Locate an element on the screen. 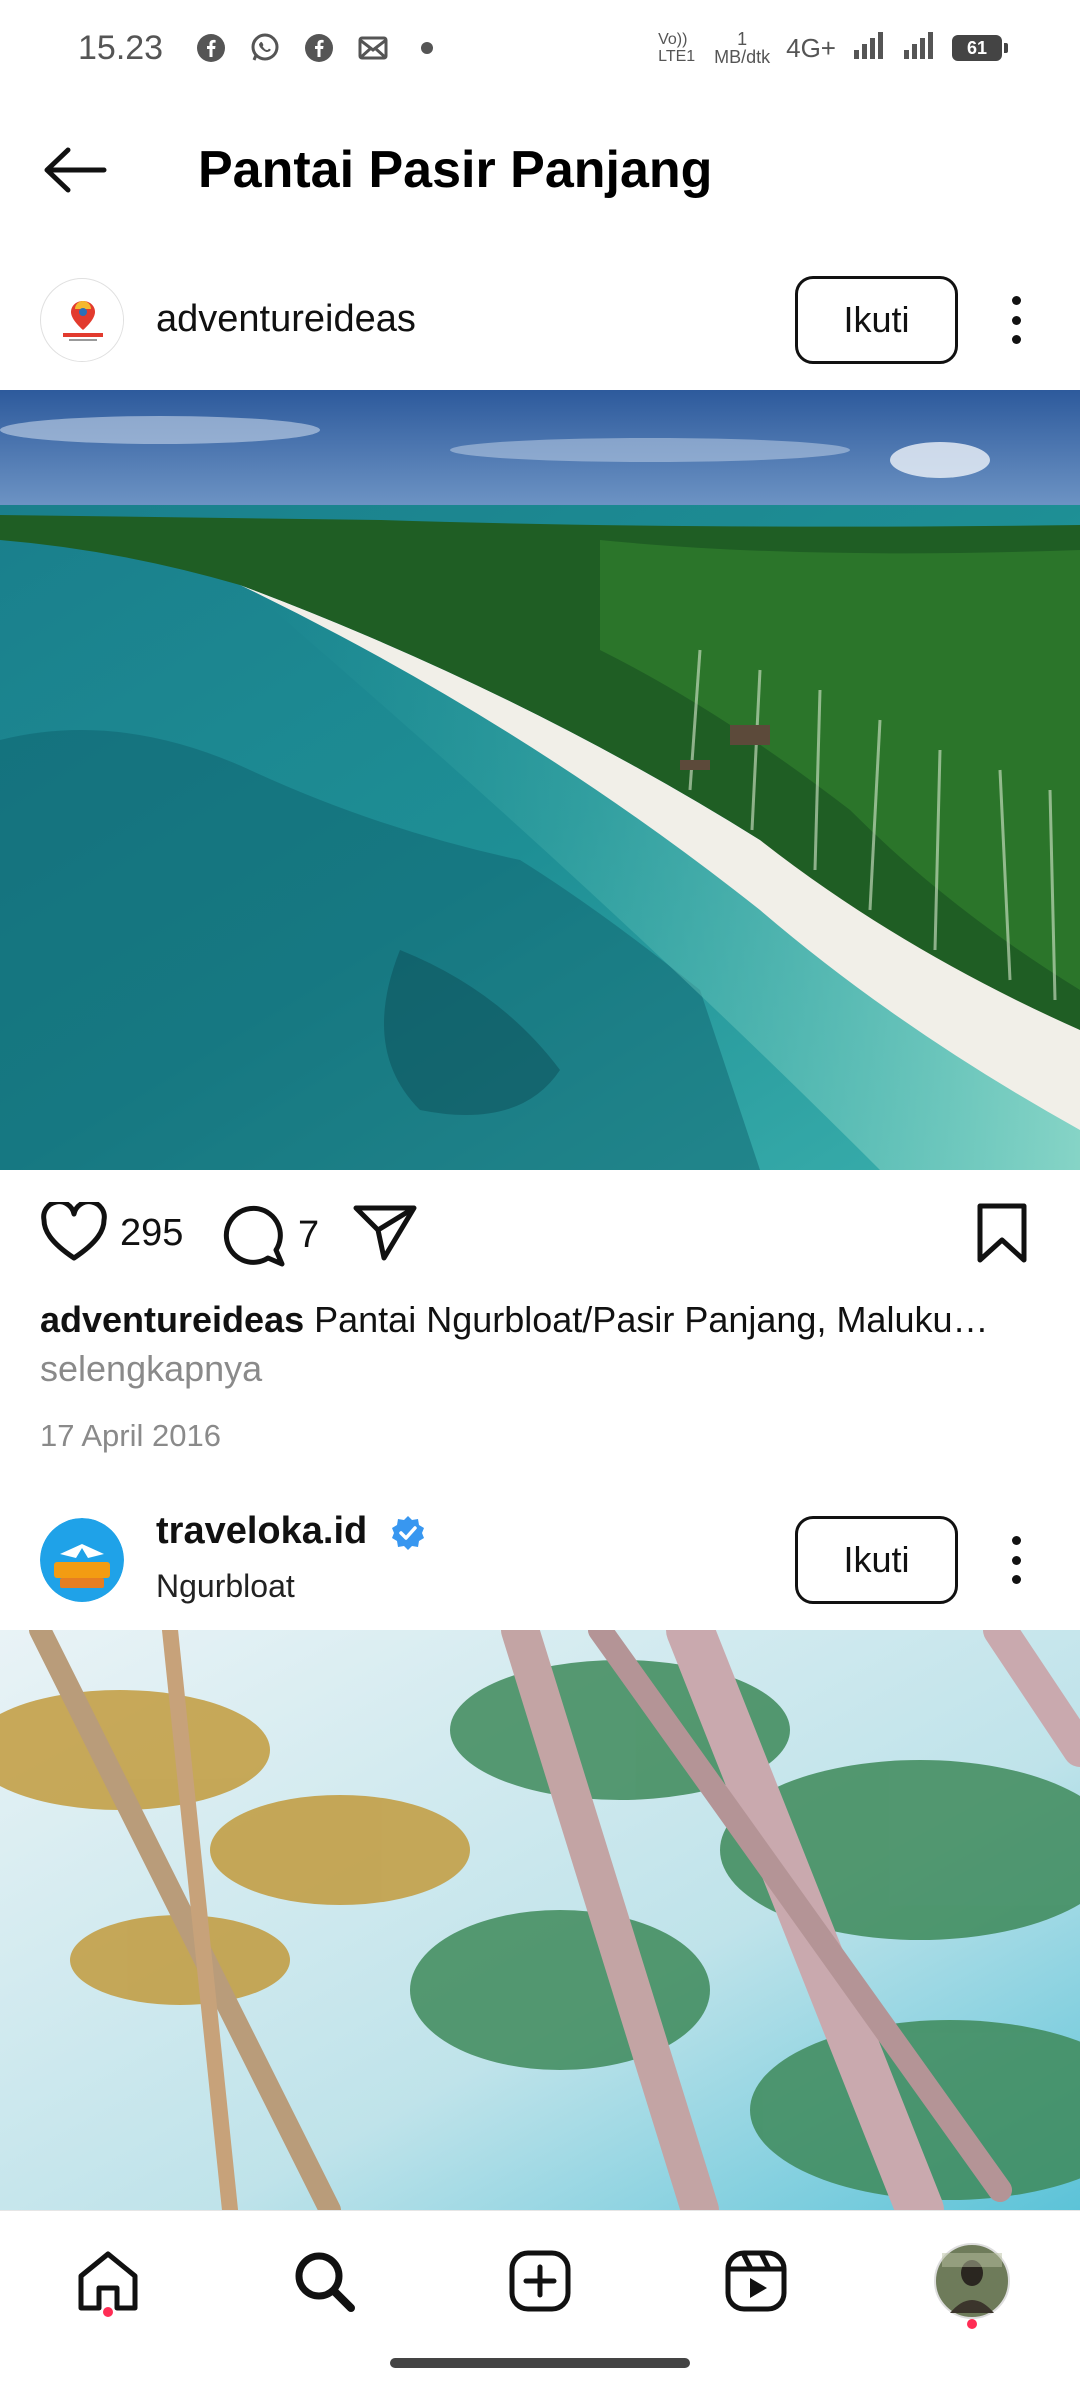 The image size is (1080, 2400). bookmark-button is located at coordinates (1002, 1234).